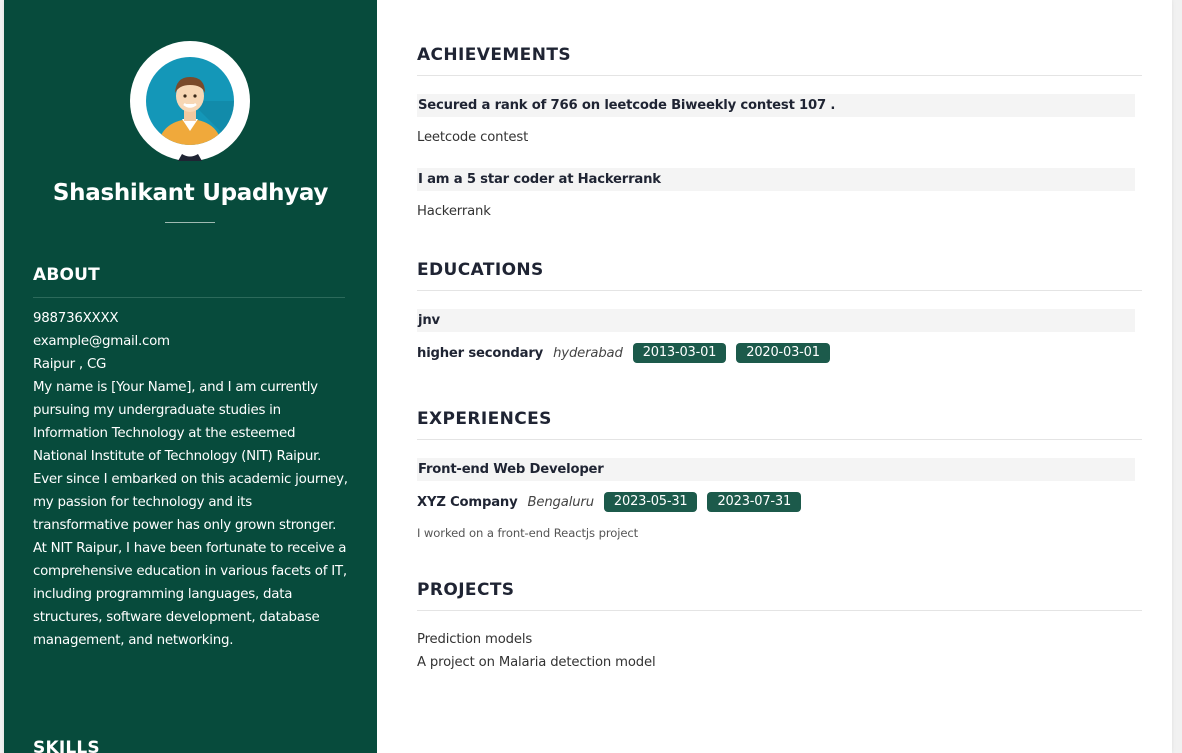 This screenshot has width=1182, height=753. I want to click on experience-company: XYZ Company, so click(467, 502).